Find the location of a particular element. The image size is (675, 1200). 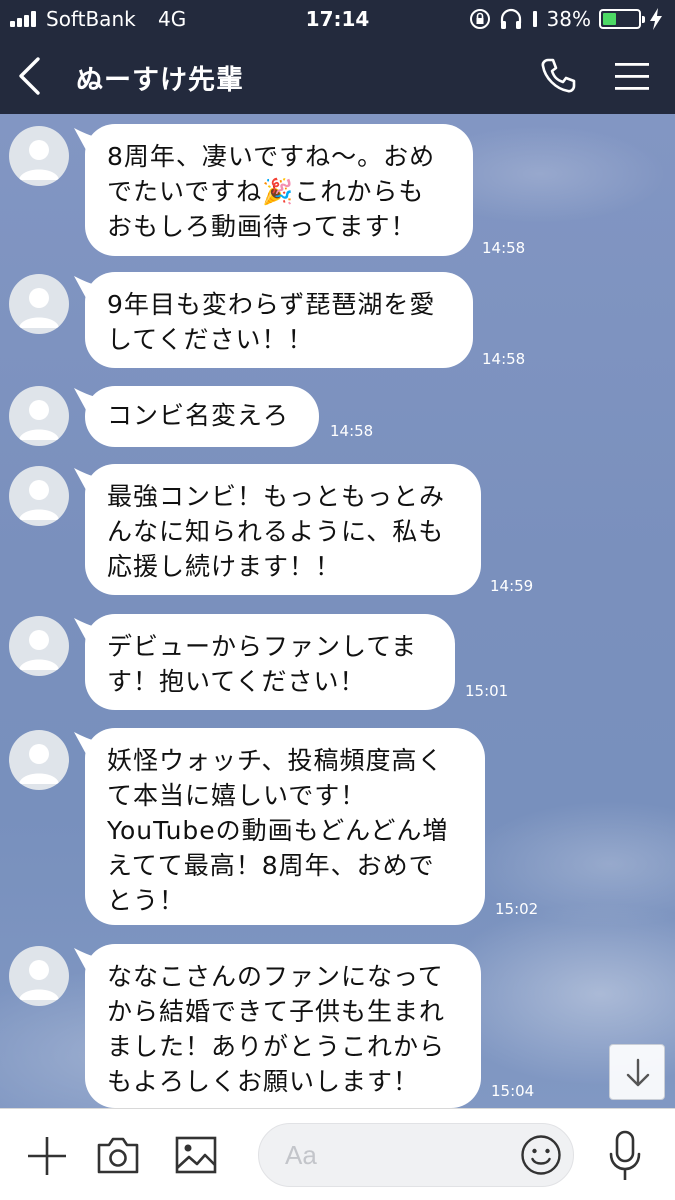

battery-level is located at coordinates (609, 19).